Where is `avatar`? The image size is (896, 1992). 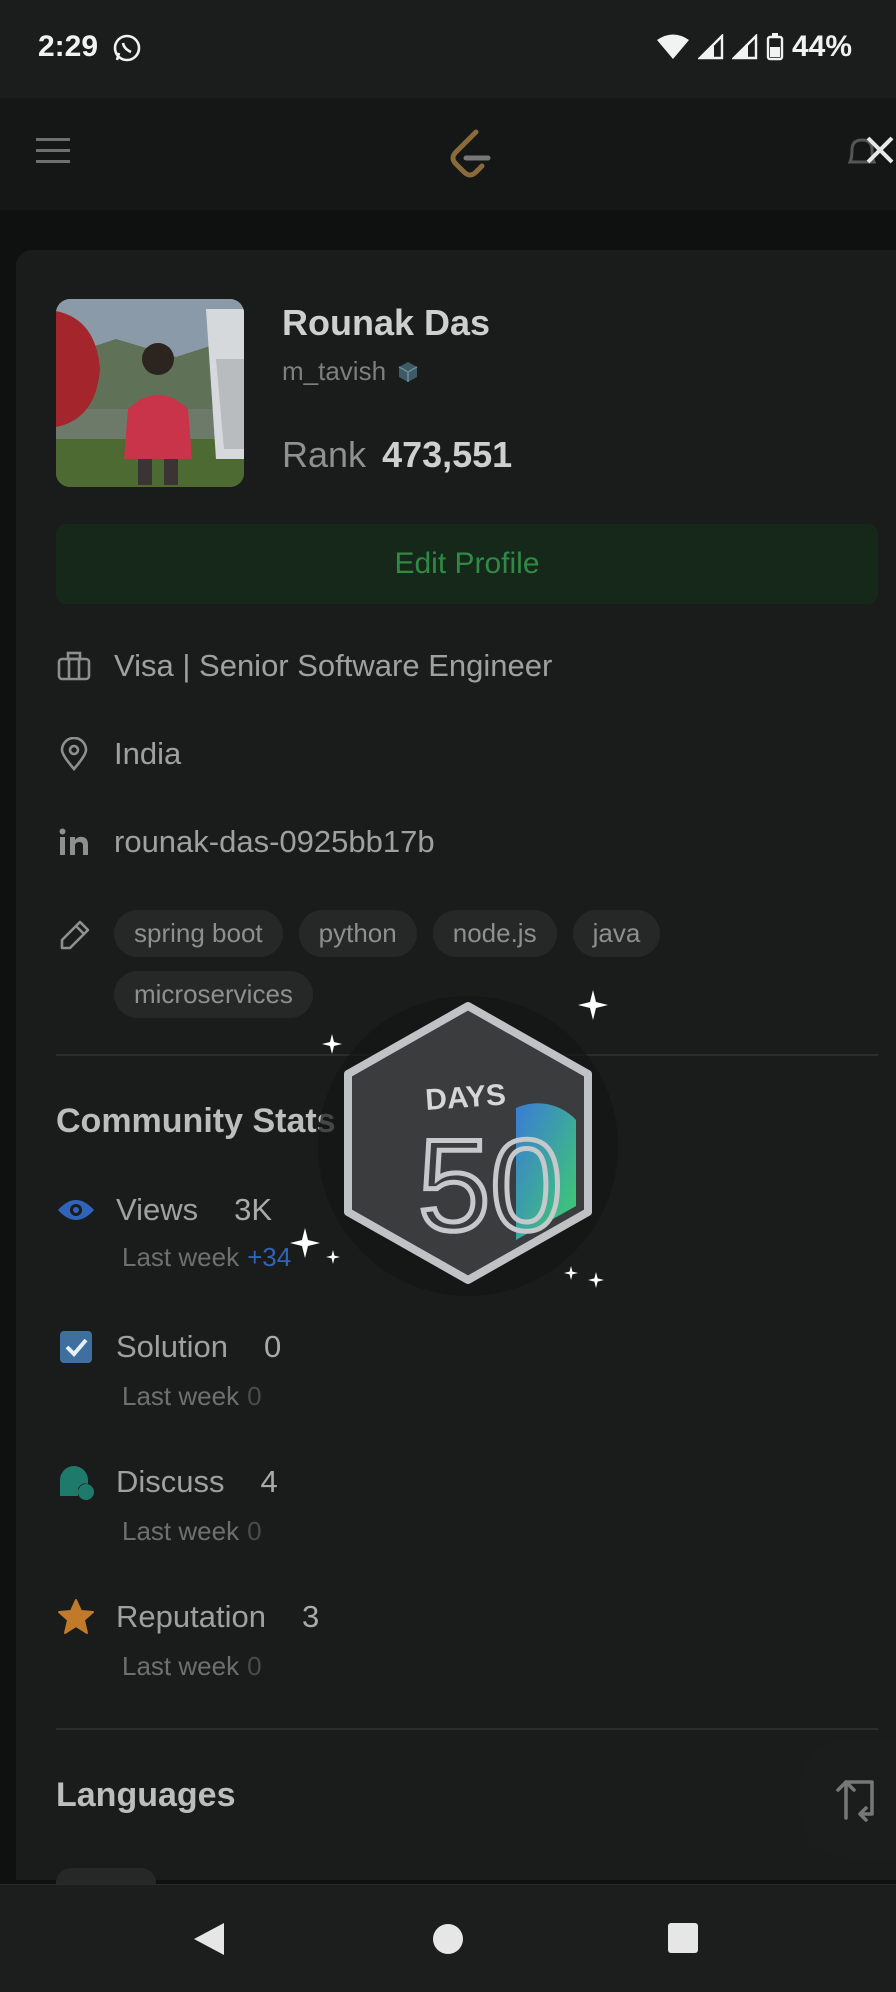
avatar is located at coordinates (150, 393).